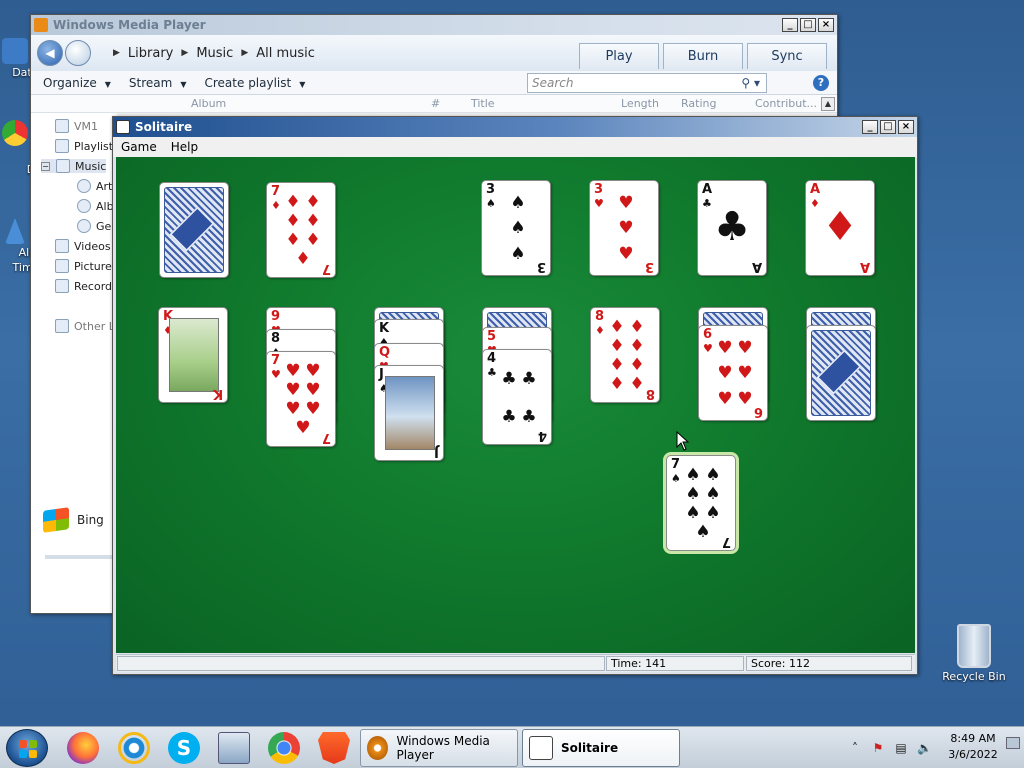 Image resolution: width=1024 pixels, height=768 pixels. I want to click on tableau-7-facedown, so click(841, 373).